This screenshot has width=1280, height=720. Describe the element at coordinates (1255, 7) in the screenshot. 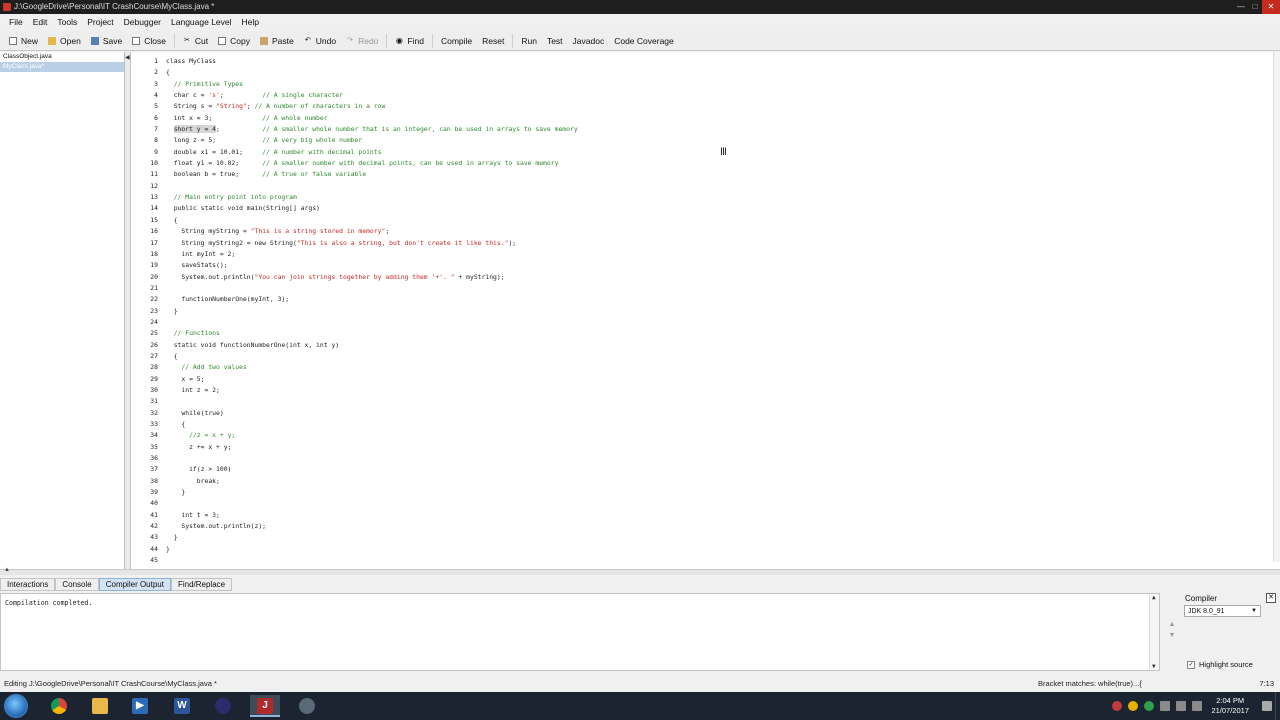

I see `maximize-icon: □` at that location.